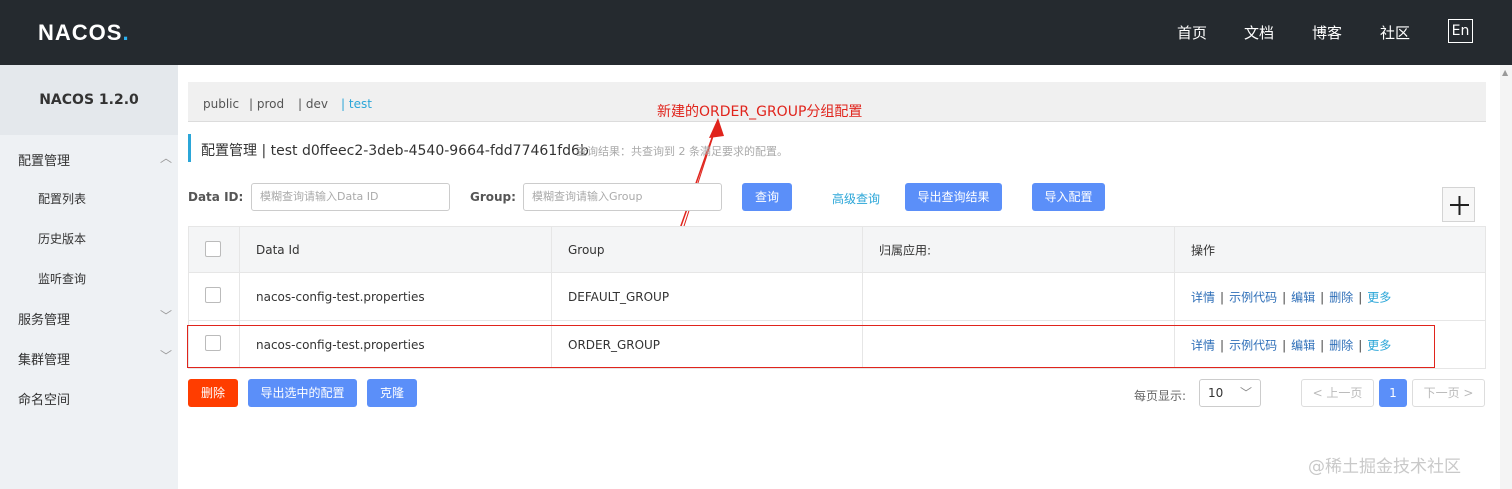  I want to click on data-id-input: 模糊查询请输入Data ID, so click(350, 197).